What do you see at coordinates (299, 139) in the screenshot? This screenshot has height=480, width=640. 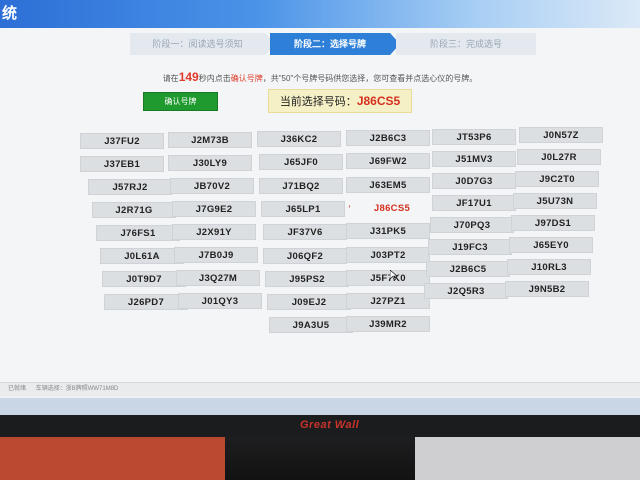 I see `plate-option: J36KC2` at bounding box center [299, 139].